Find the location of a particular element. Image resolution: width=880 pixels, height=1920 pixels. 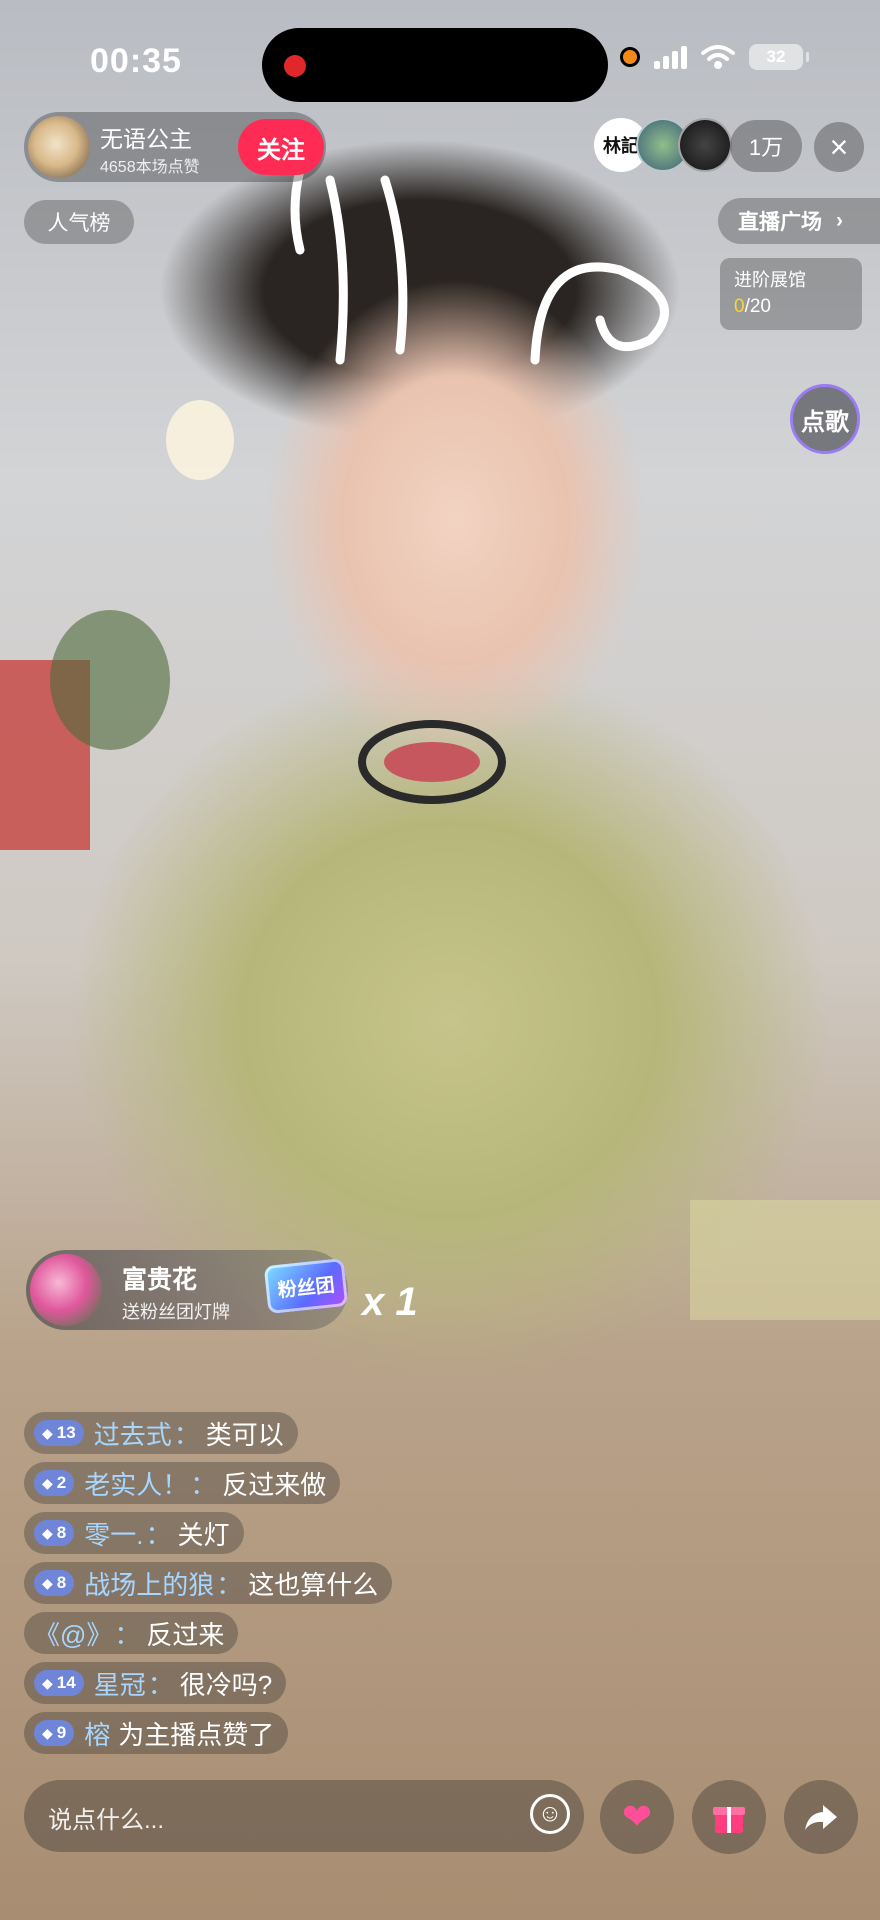

host-avatar is located at coordinates (59, 147).